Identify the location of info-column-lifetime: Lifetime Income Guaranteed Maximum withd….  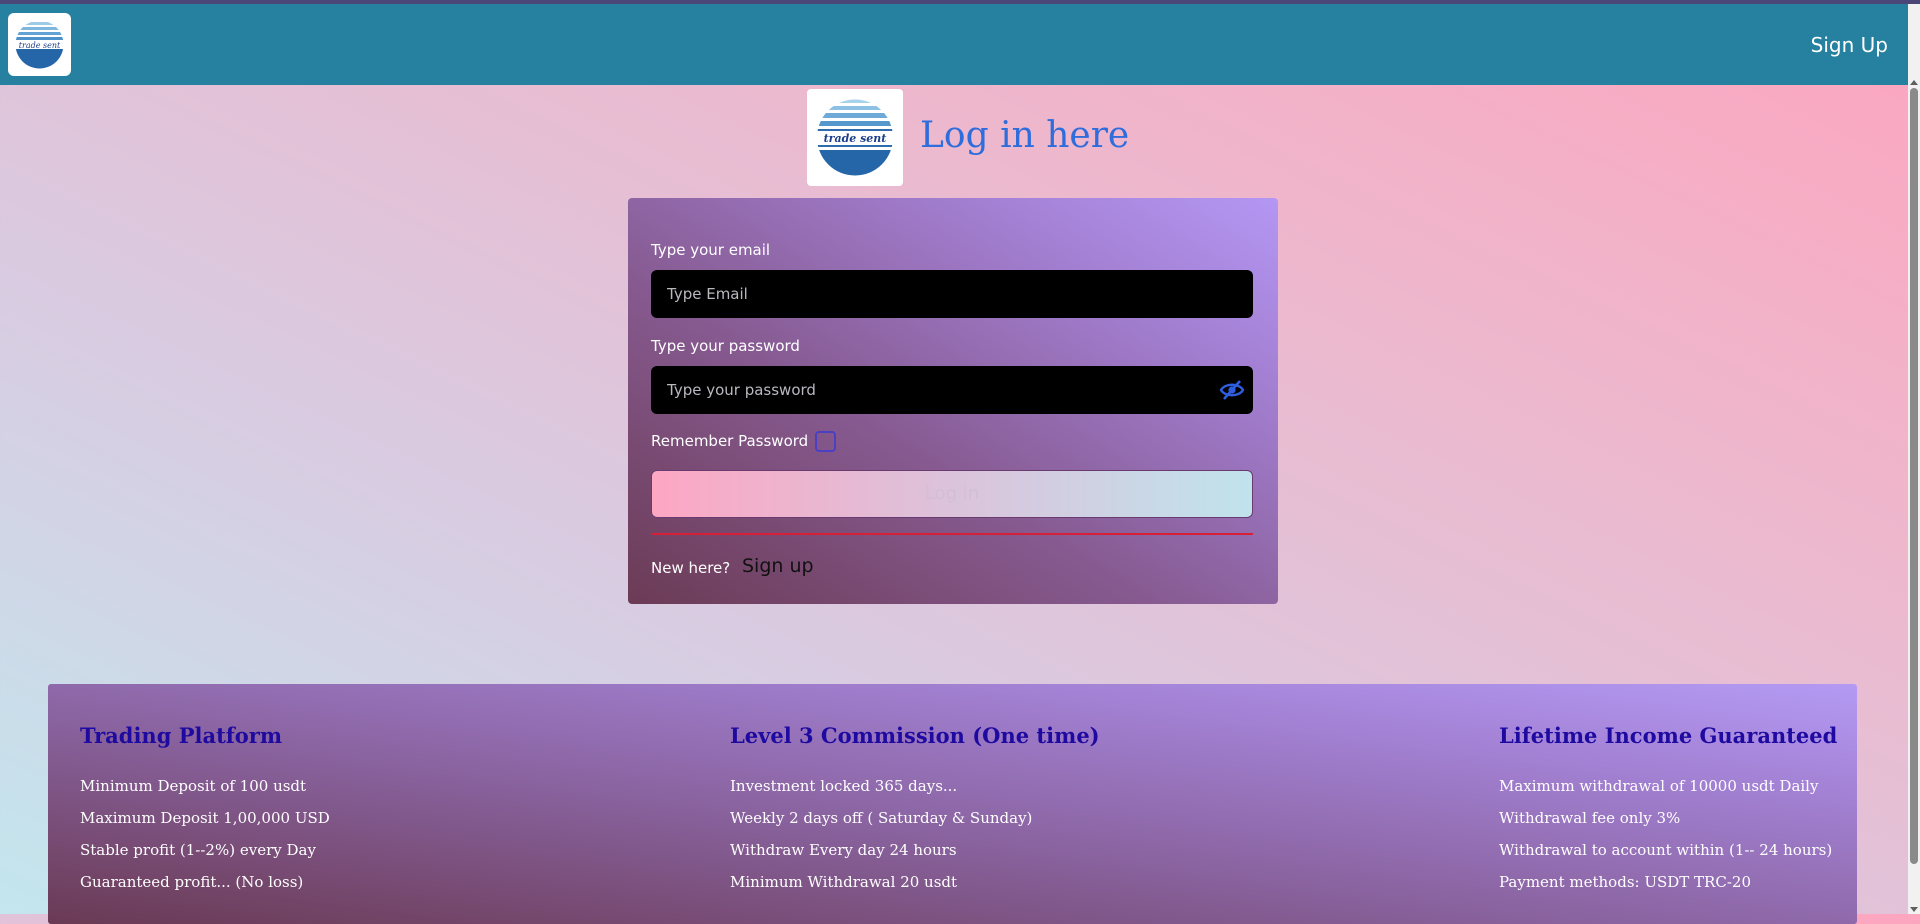
(1668, 814).